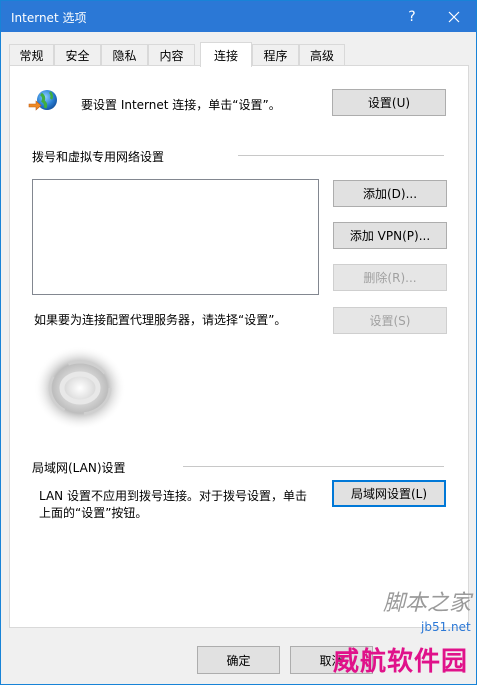 Image resolution: width=477 pixels, height=685 pixels. Describe the element at coordinates (322, 55) in the screenshot. I see `tab-advanced: 高级` at that location.